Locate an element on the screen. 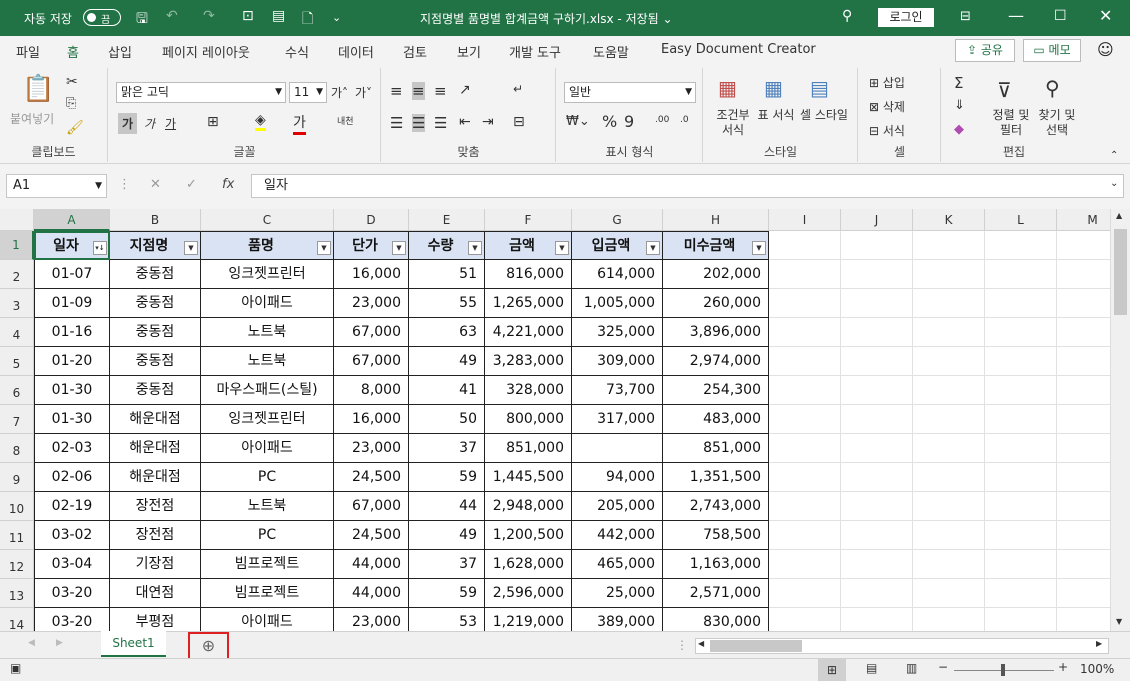 This screenshot has width=1130, height=681. tab-view: 보기 is located at coordinates (469, 51).